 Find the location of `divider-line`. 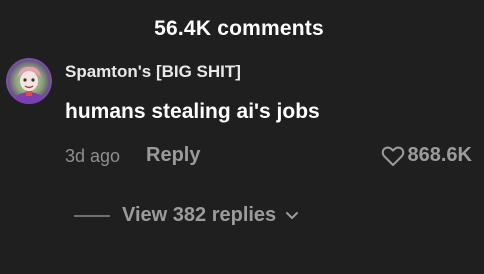

divider-line is located at coordinates (92, 215).